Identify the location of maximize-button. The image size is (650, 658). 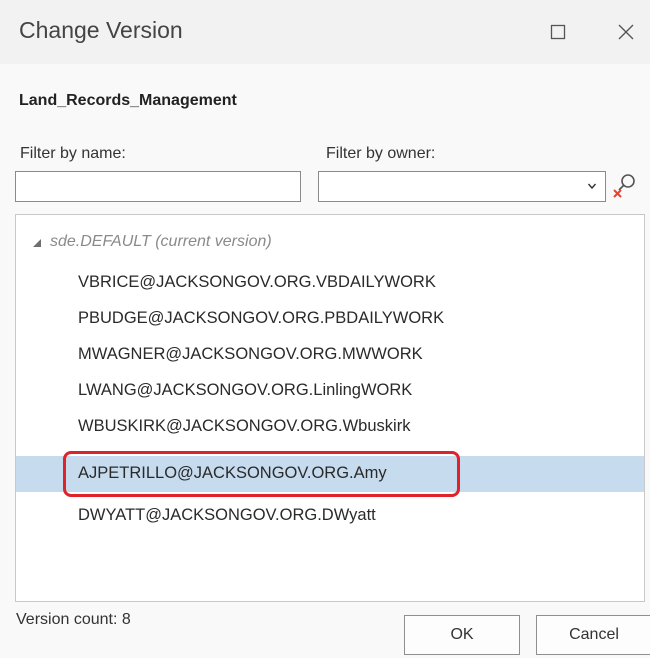
(558, 32).